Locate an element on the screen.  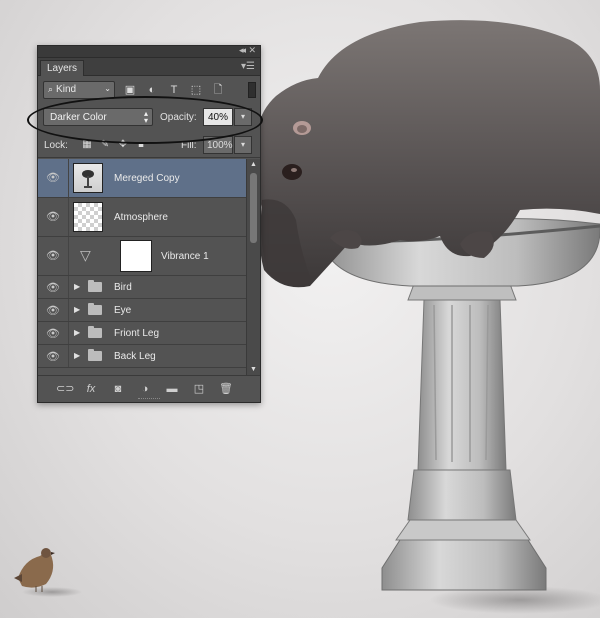
blend-mode-value: Darker Color is located at coordinates (78, 117).